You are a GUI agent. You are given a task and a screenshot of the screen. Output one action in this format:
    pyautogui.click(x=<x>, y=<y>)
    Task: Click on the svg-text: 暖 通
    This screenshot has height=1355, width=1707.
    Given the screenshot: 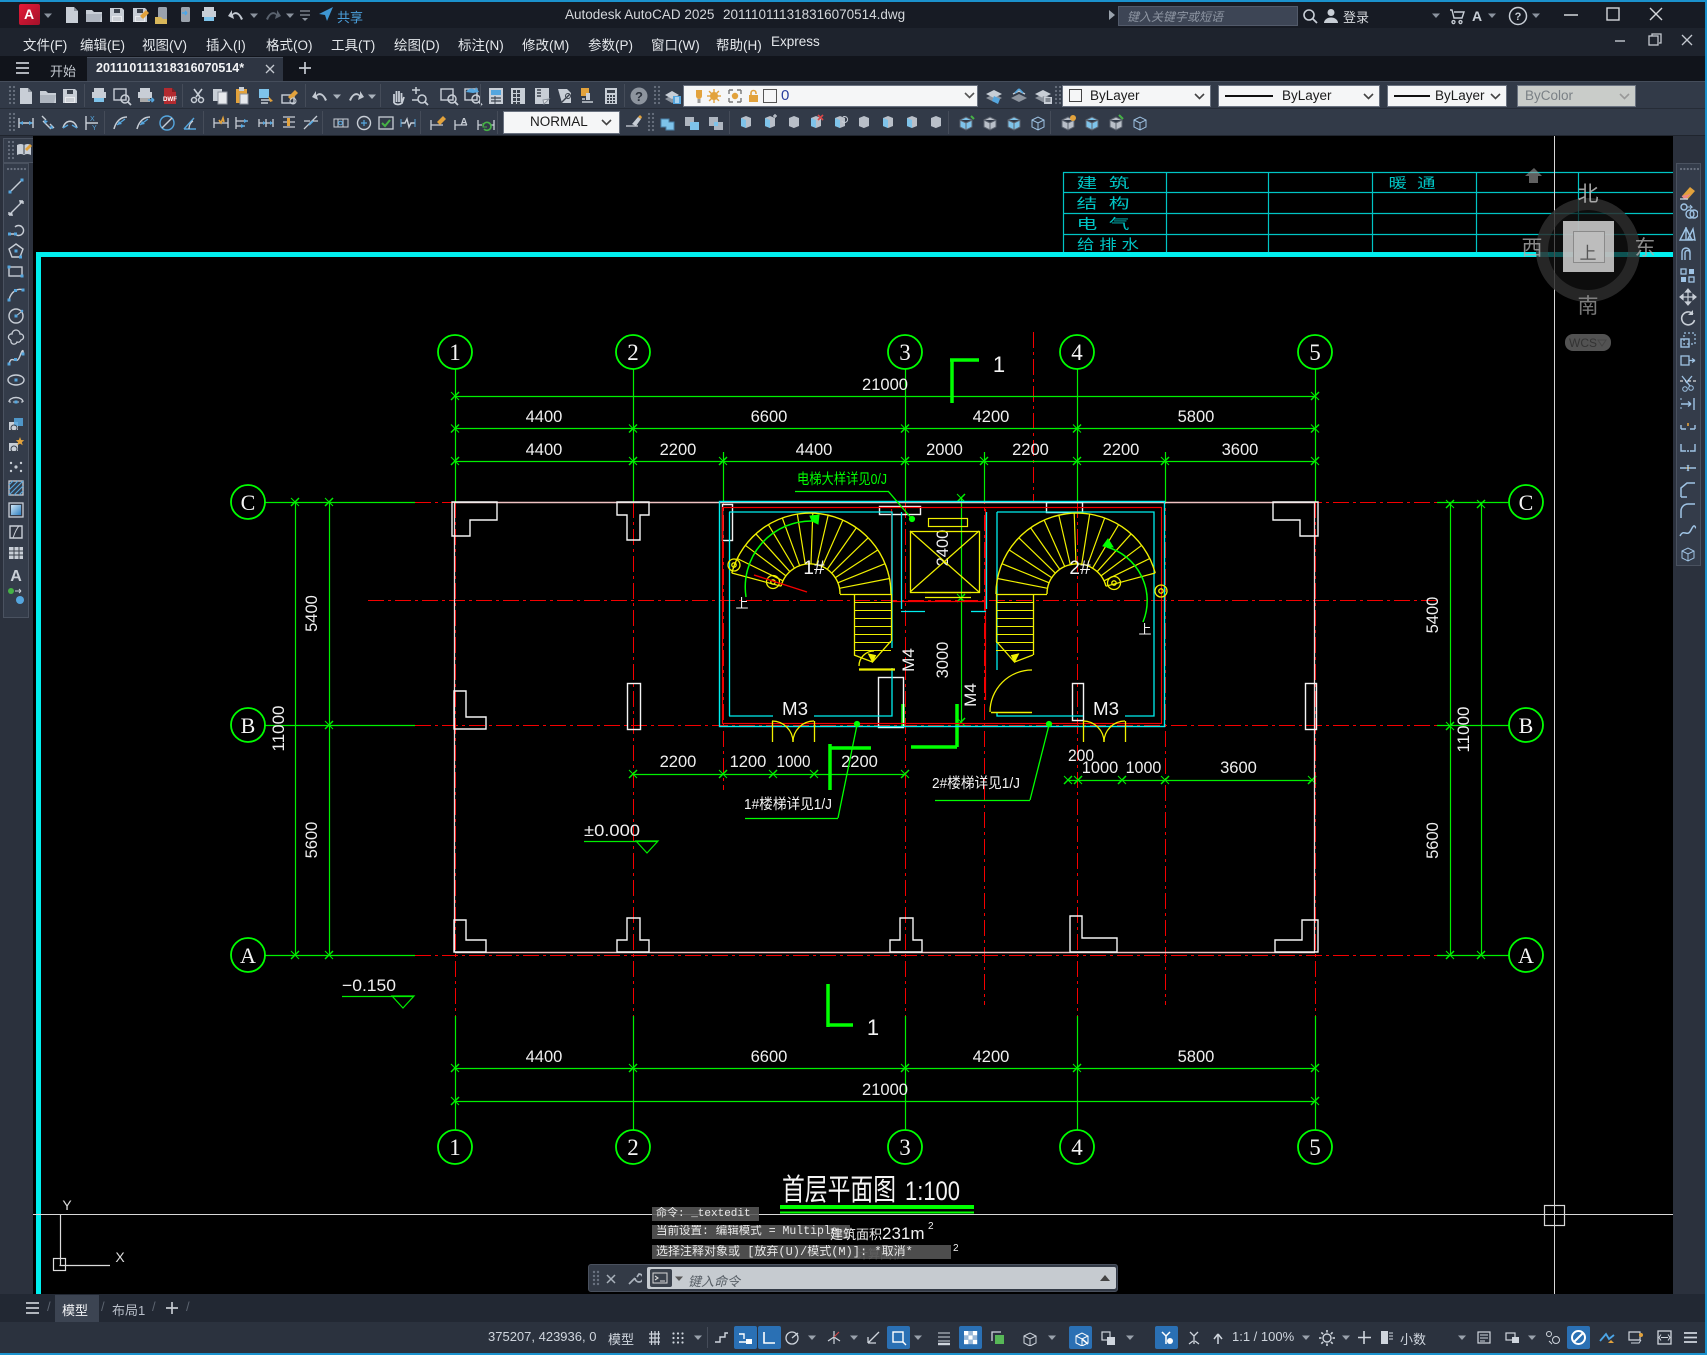 What is the action you would take?
    pyautogui.click(x=1412, y=183)
    